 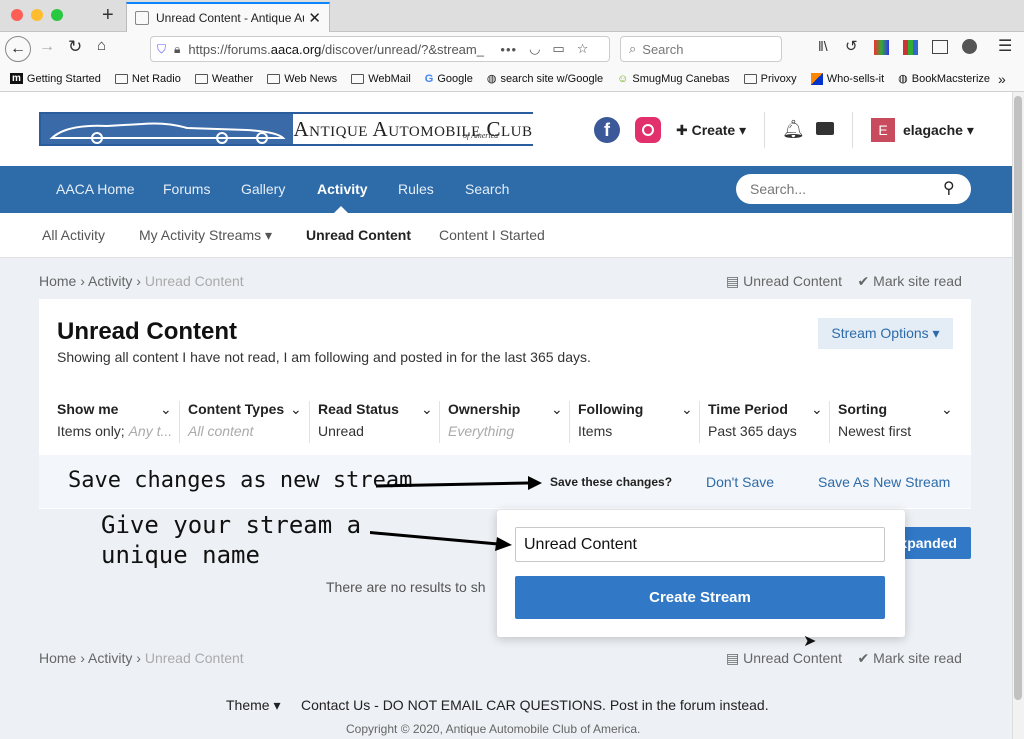 What do you see at coordinates (969, 46) in the screenshot?
I see `account-icon` at bounding box center [969, 46].